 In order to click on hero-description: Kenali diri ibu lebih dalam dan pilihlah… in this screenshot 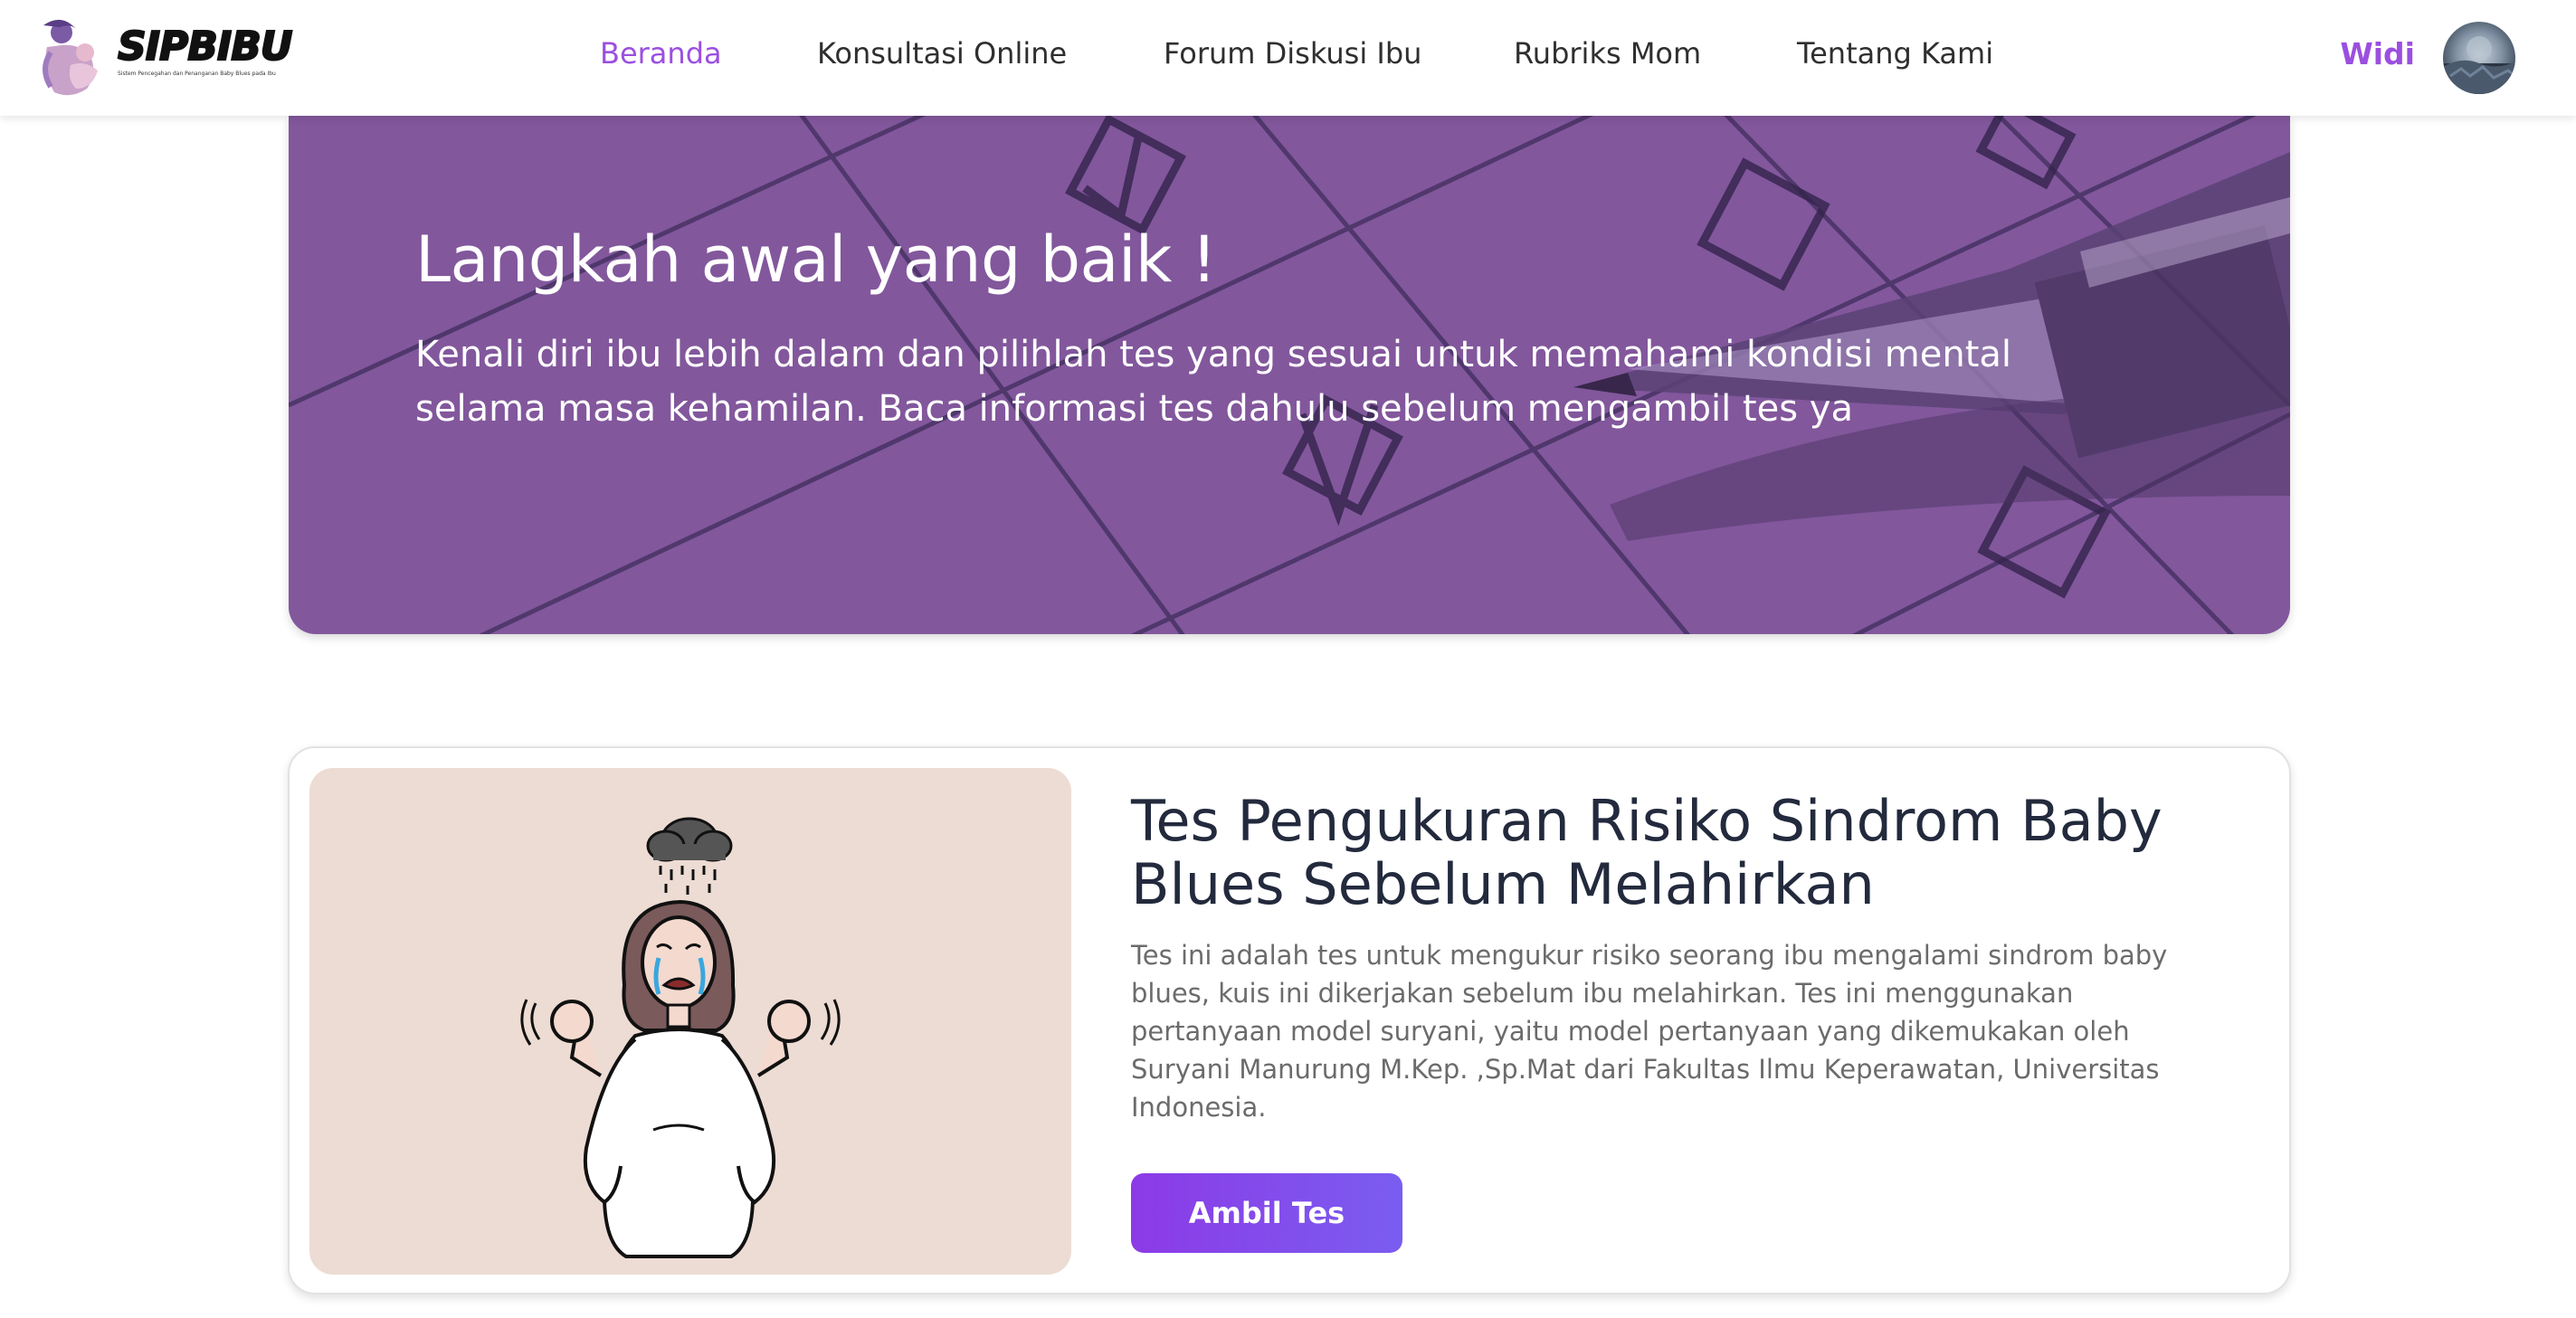, I will do `click(1213, 382)`.